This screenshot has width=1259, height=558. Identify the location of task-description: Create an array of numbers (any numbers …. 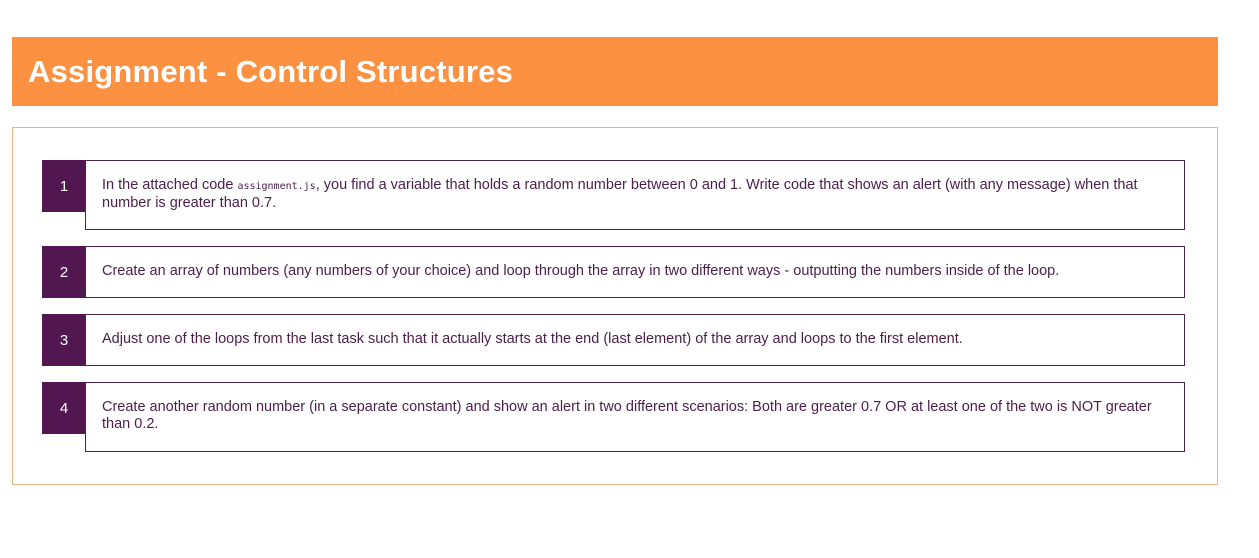
(635, 272).